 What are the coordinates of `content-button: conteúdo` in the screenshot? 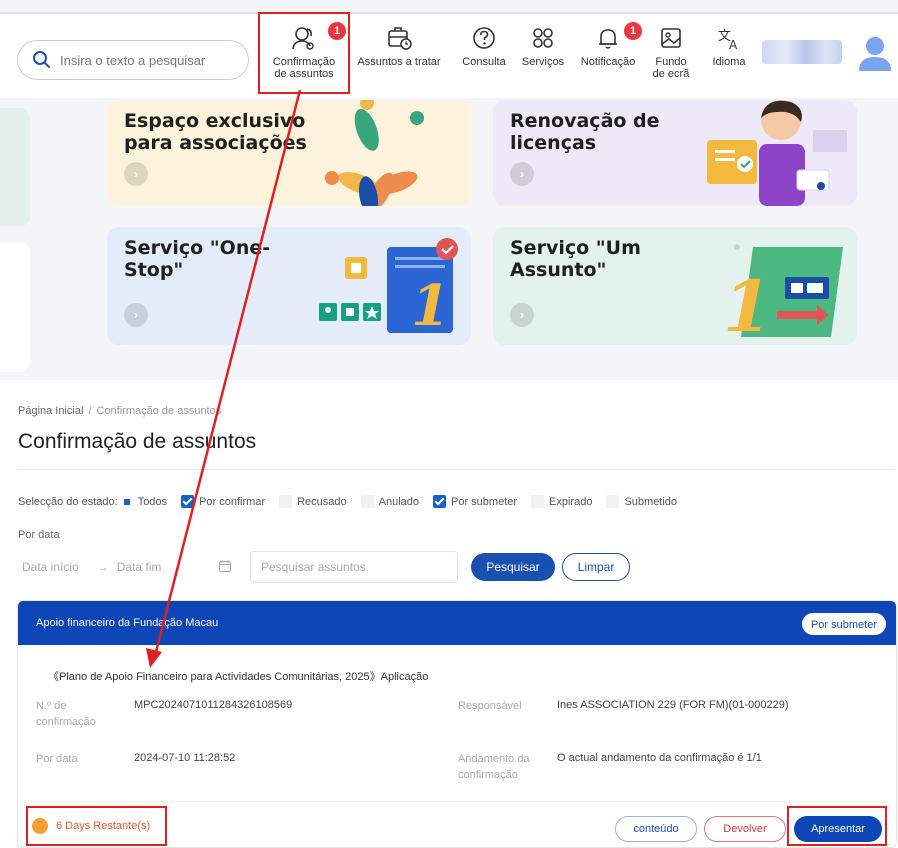 It's located at (656, 829).